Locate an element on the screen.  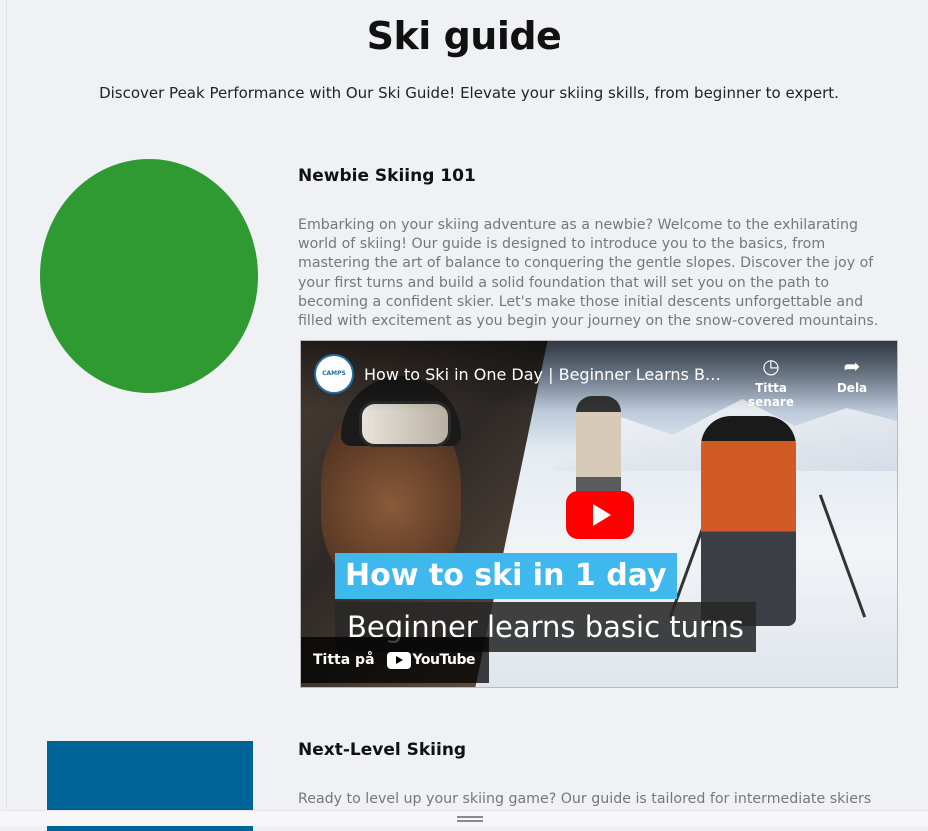
section-1-green-circle is located at coordinates (149, 276).